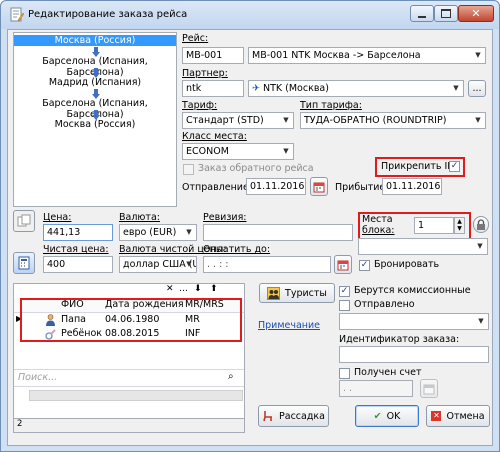  What do you see at coordinates (57, 217) in the screenshot?
I see `price-label: Цена:` at bounding box center [57, 217].